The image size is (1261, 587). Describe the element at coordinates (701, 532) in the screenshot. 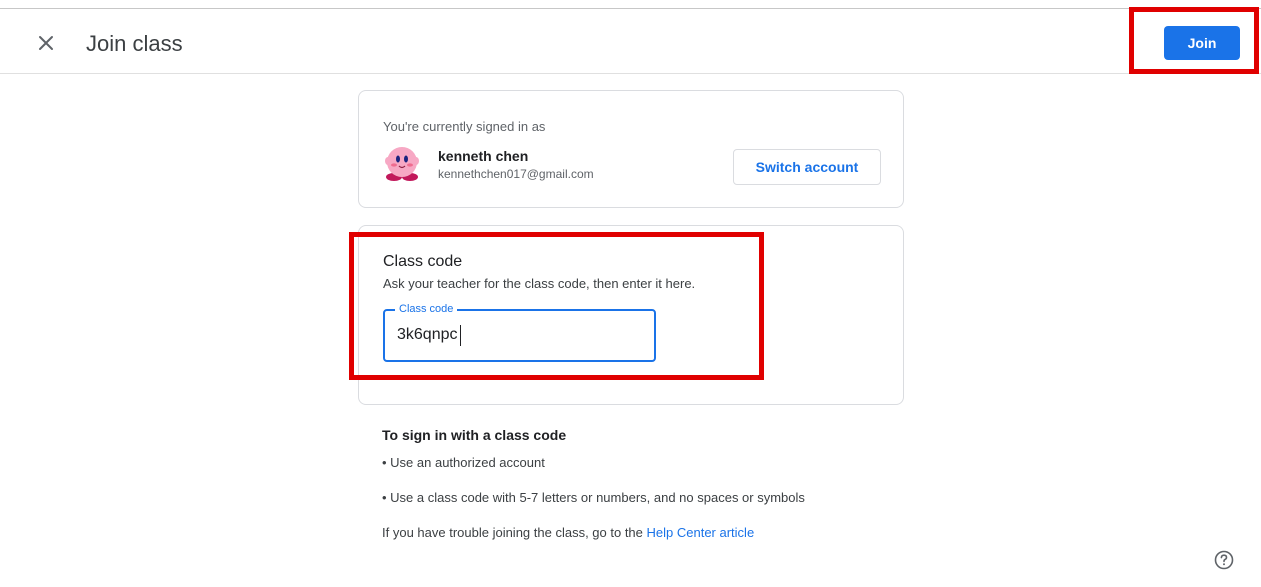

I see `help-center-link: Help Center article` at that location.